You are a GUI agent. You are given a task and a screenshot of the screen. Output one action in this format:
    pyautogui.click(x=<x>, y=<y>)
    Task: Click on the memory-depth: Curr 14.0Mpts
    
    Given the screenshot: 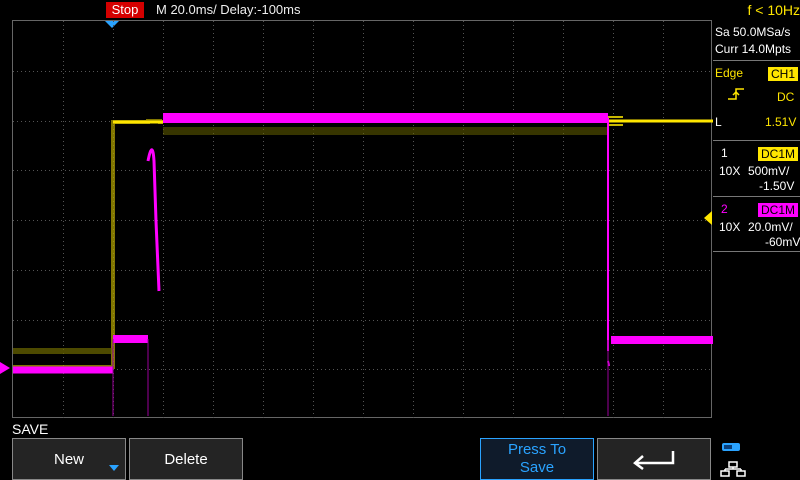 What is the action you would take?
    pyautogui.click(x=753, y=49)
    